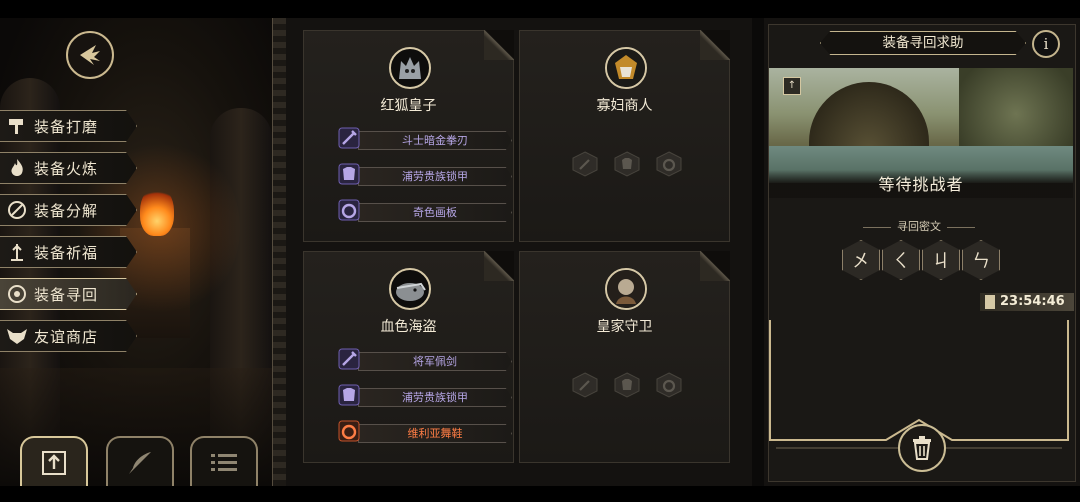 The height and width of the screenshot is (502, 1080). What do you see at coordinates (1032, 301) in the screenshot?
I see `timer-text: 23:54:46` at bounding box center [1032, 301].